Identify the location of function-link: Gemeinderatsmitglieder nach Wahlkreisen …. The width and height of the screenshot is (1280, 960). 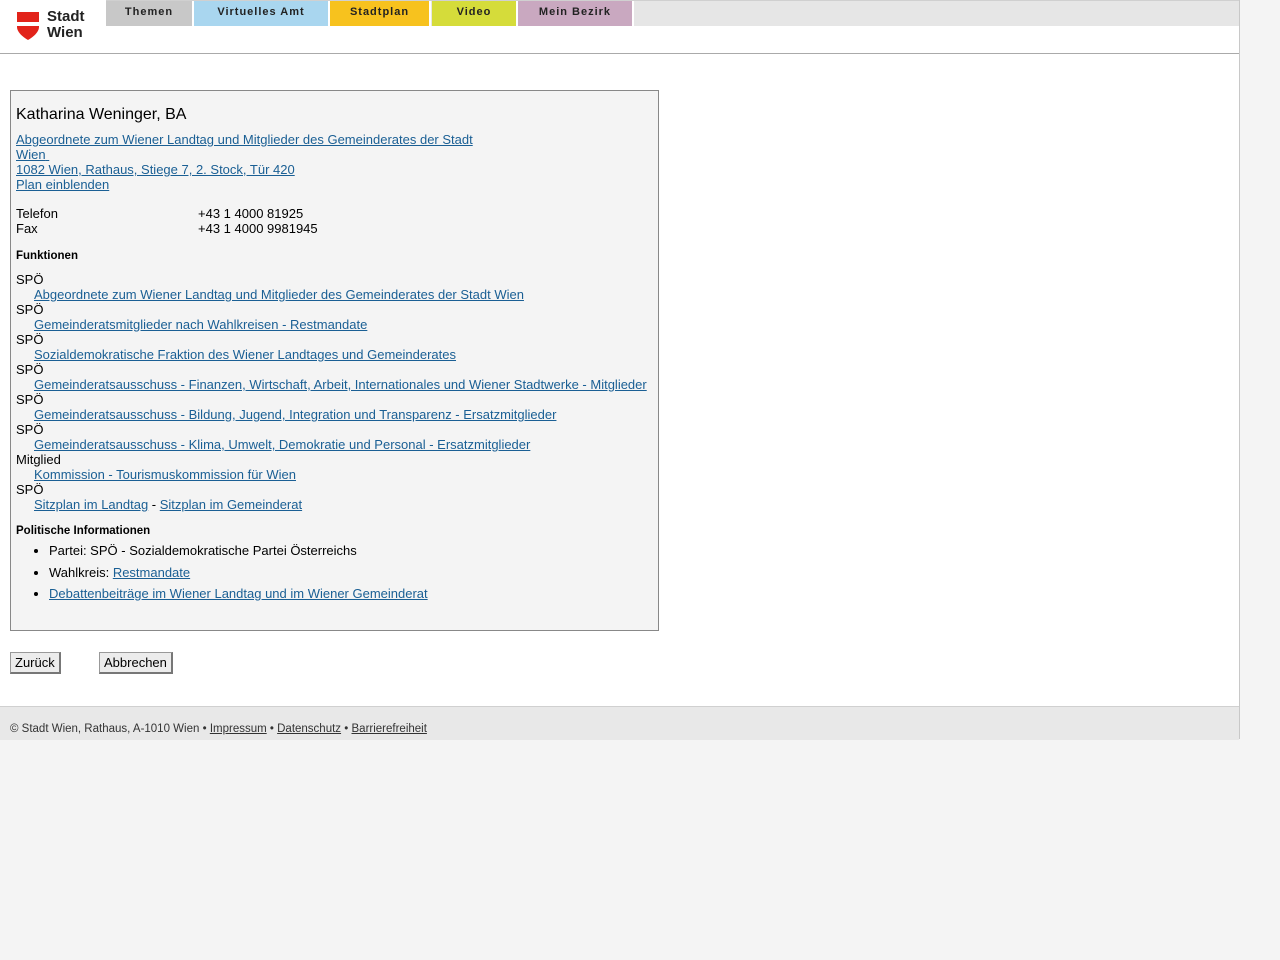
(200, 324).